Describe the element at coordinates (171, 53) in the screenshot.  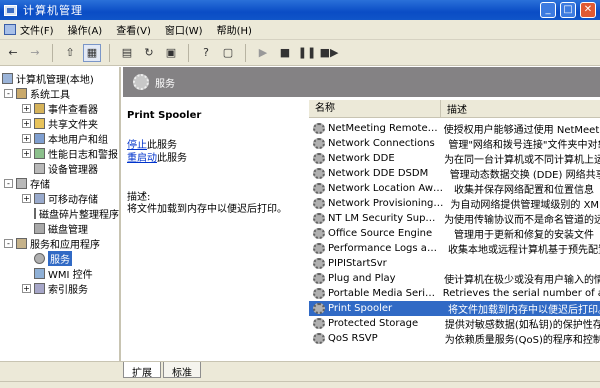
I see `export-list-icon: ▣` at that location.